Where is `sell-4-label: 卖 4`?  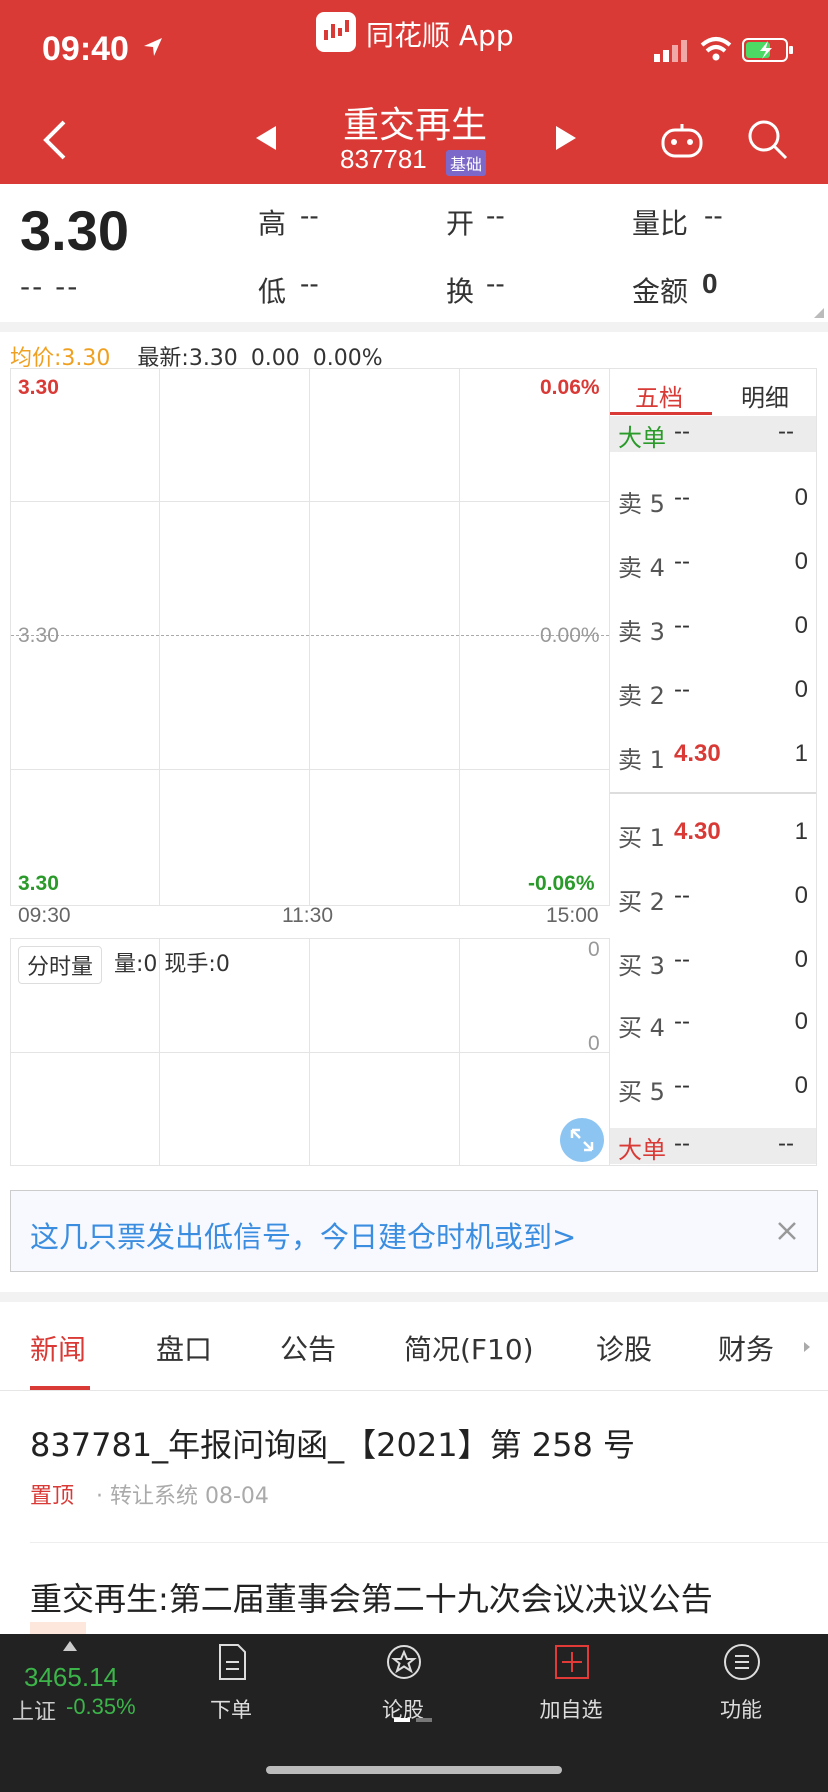 sell-4-label: 卖 4 is located at coordinates (641, 568).